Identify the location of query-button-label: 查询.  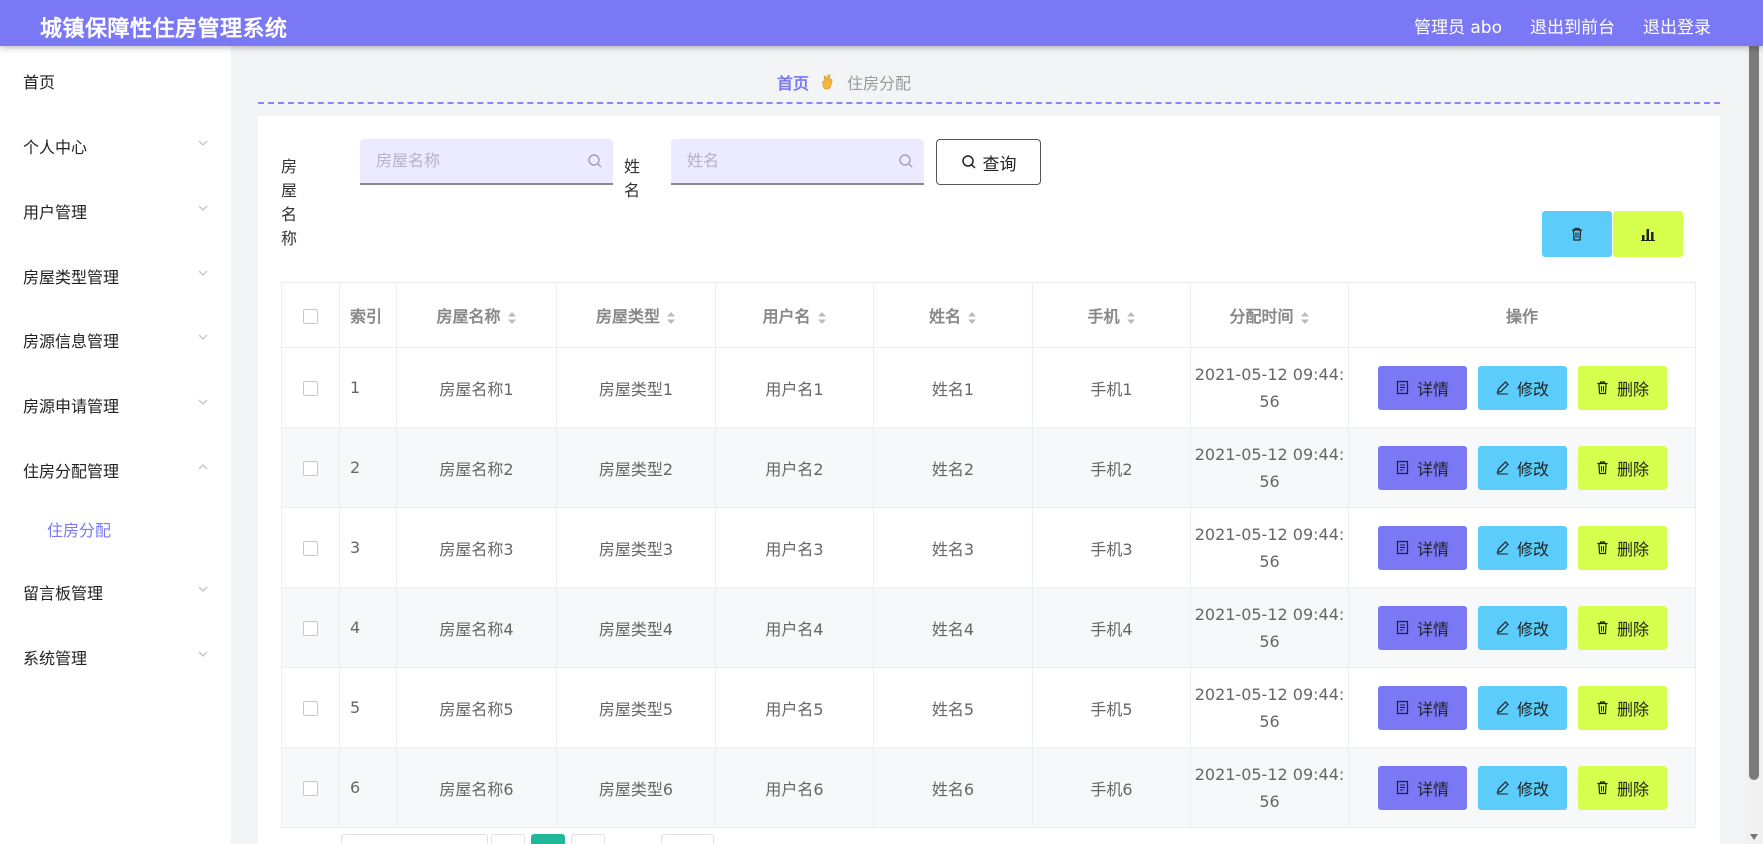
(999, 164).